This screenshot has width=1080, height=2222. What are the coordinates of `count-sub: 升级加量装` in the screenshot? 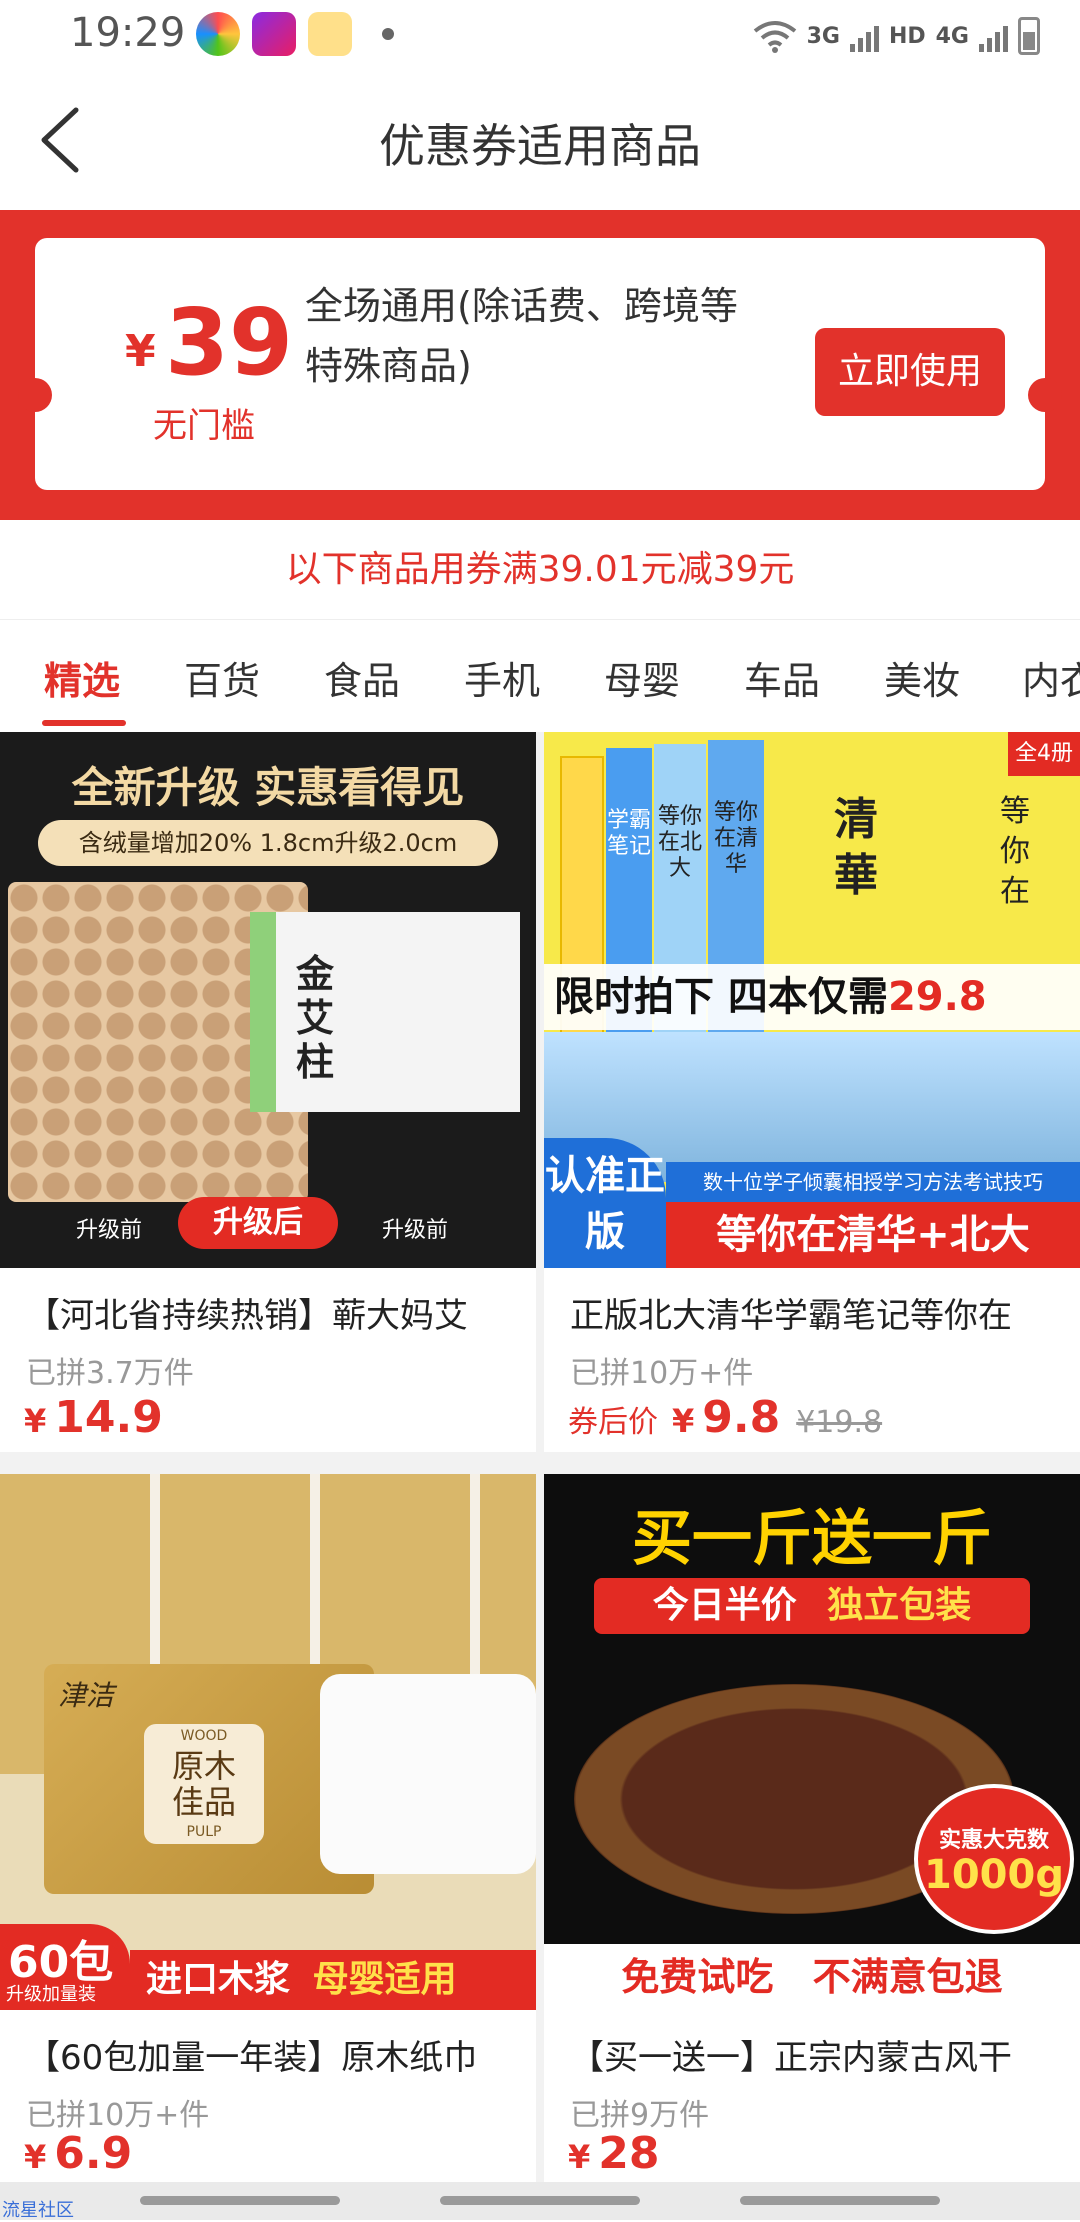 It's located at (51, 1994).